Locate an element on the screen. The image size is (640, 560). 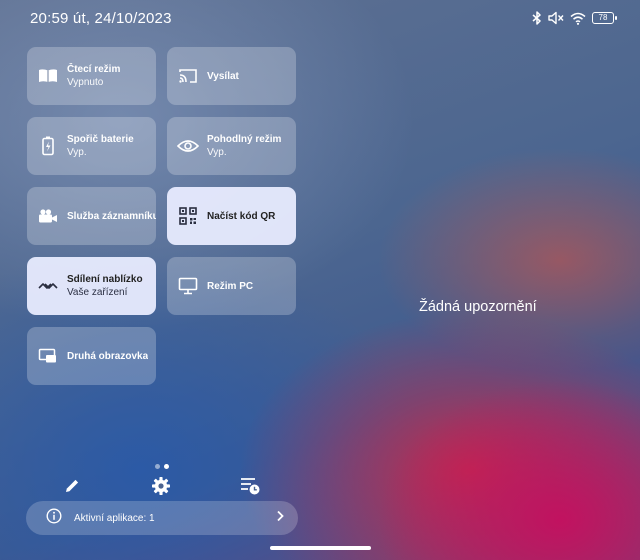
tile-title: Pohodlný režim is located at coordinates (244, 139).